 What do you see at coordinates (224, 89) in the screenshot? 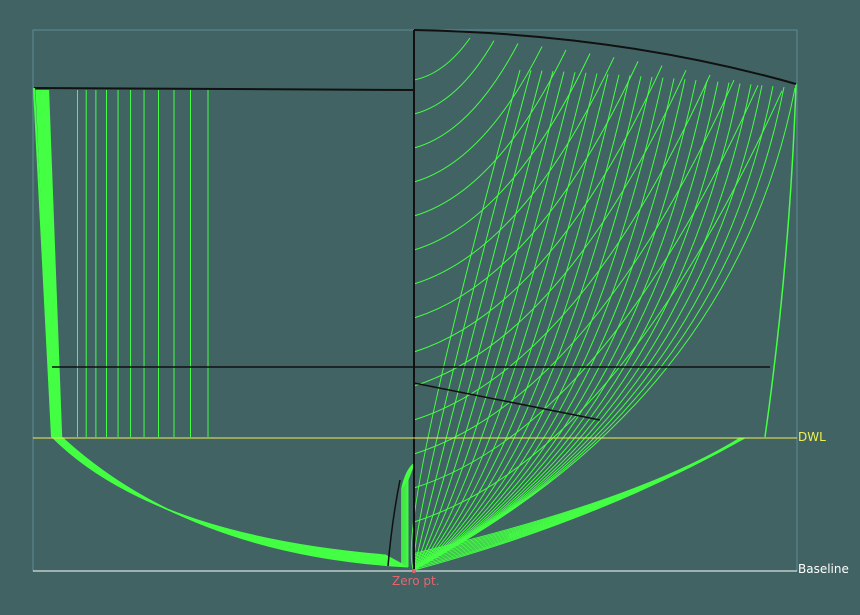
I see `stern-sheer-line` at bounding box center [224, 89].